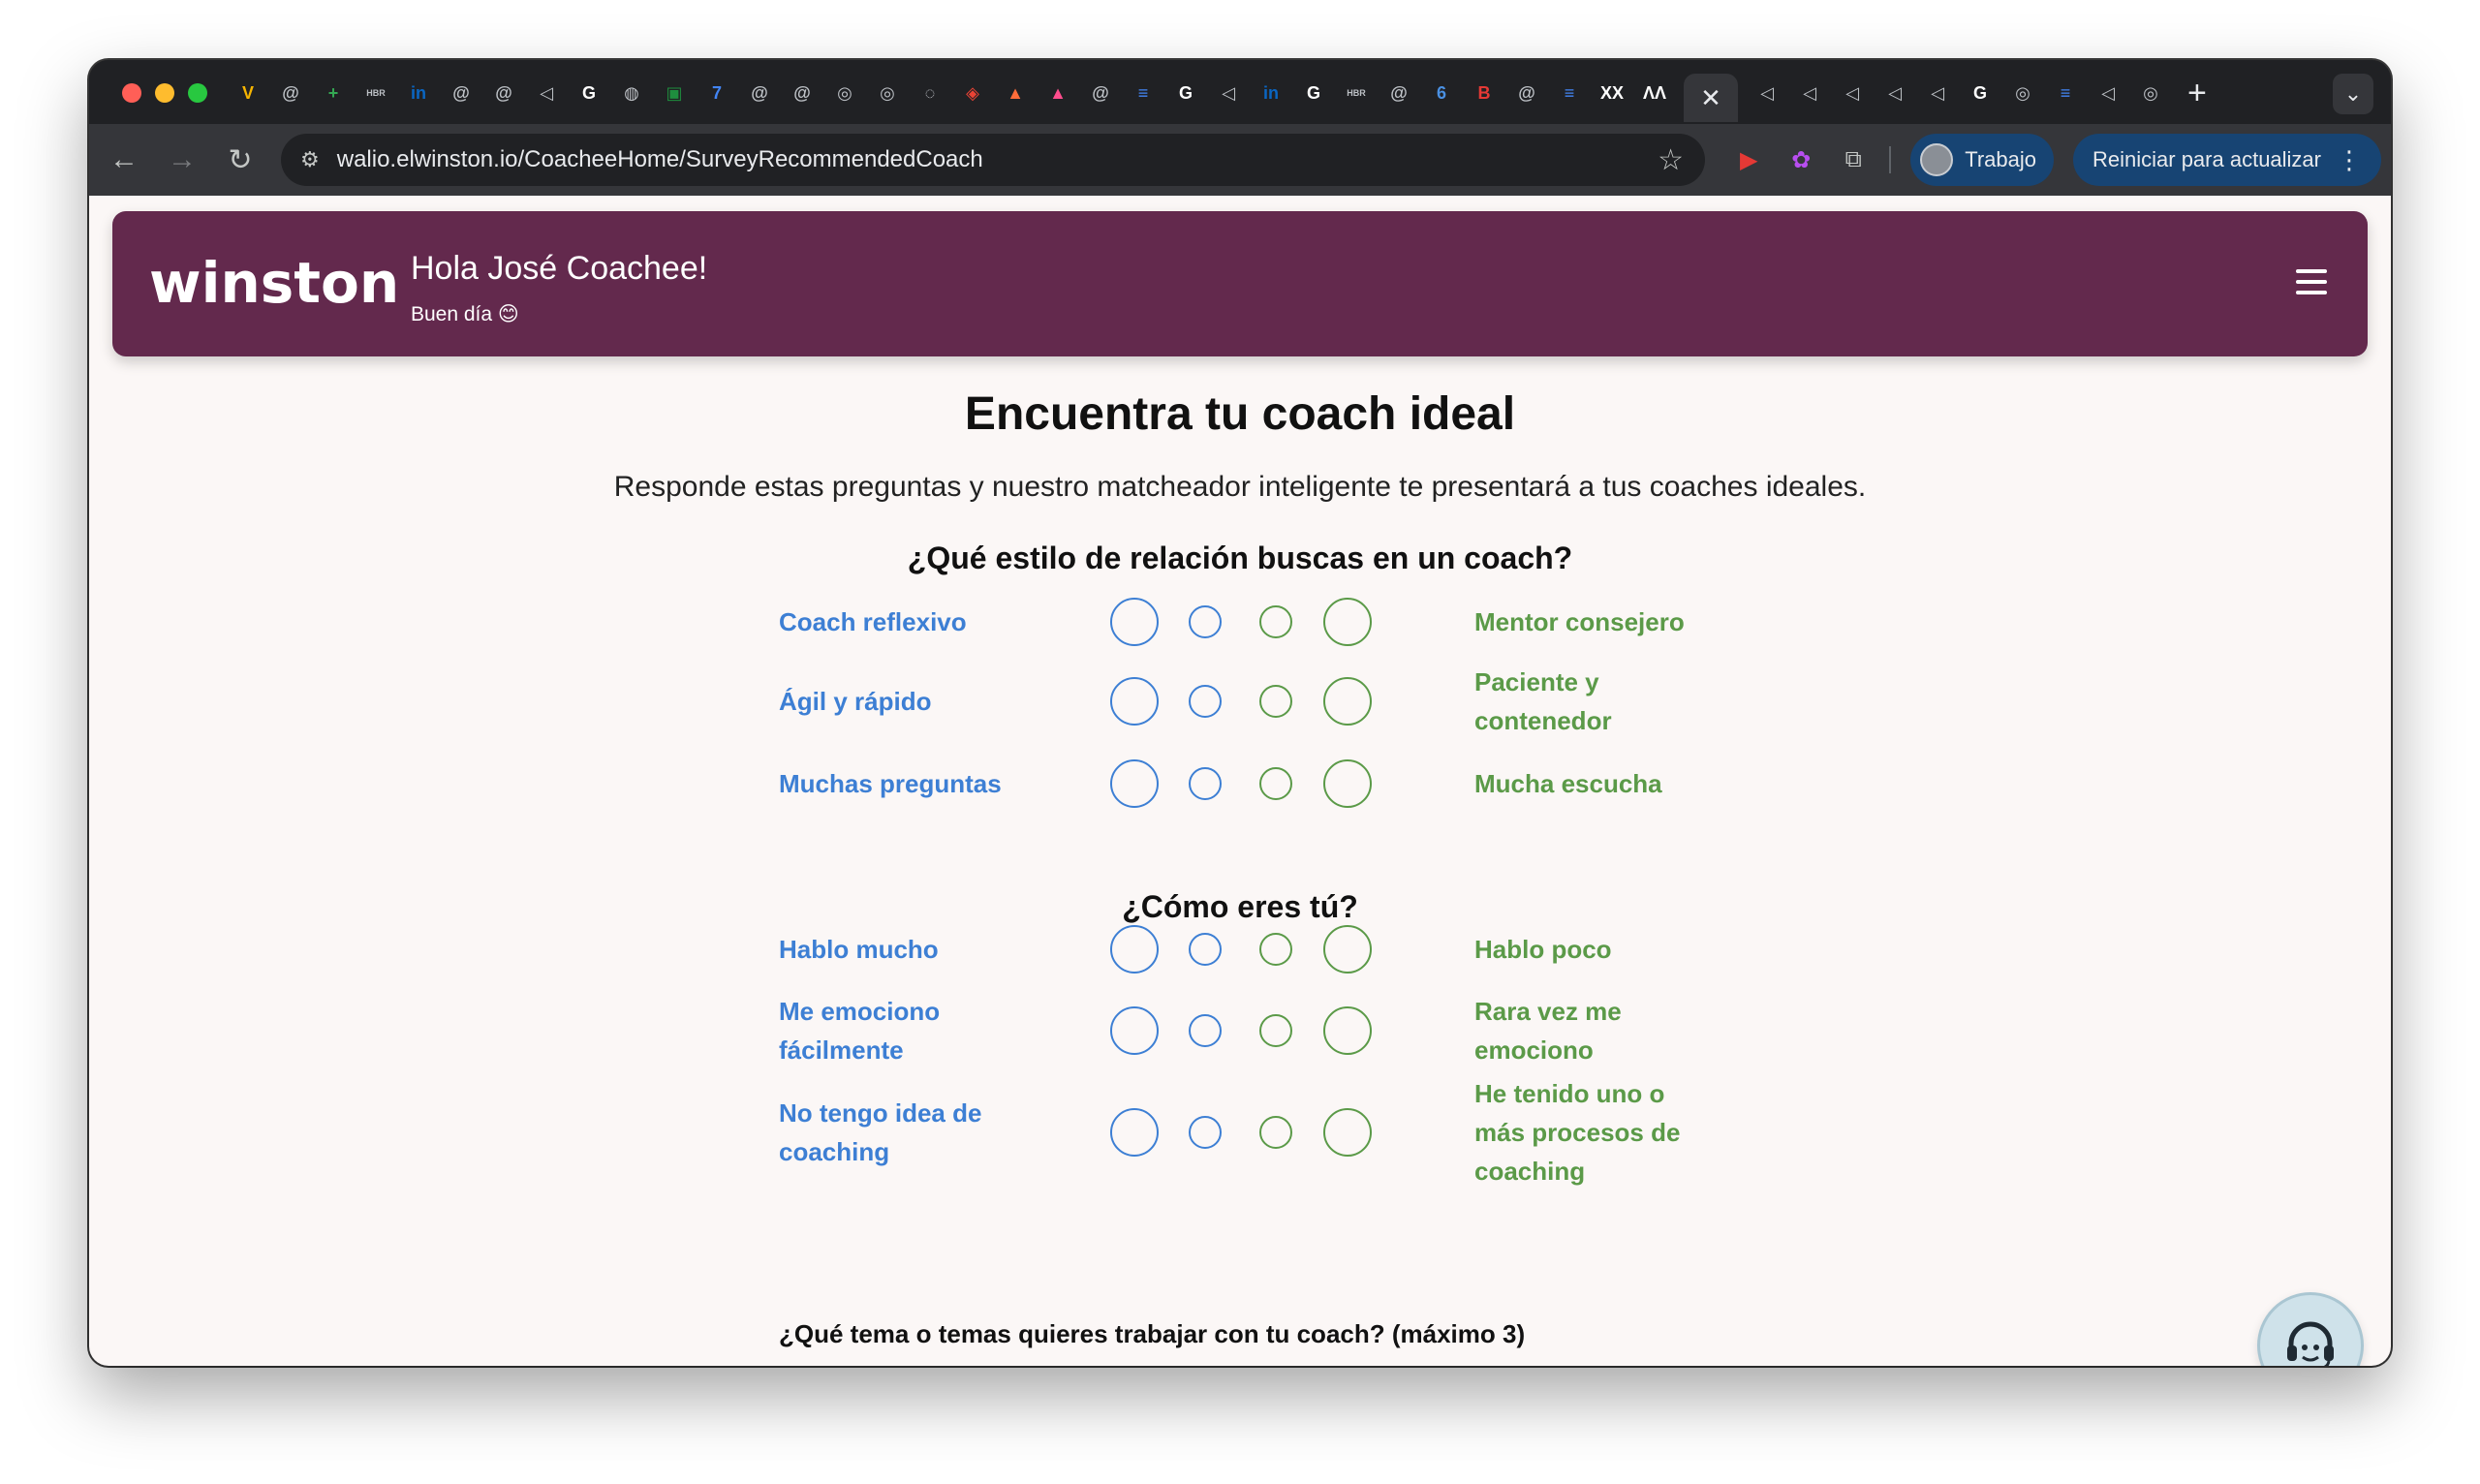  What do you see at coordinates (890, 783) in the screenshot?
I see `scale-left-label: Muchas preguntas` at bounding box center [890, 783].